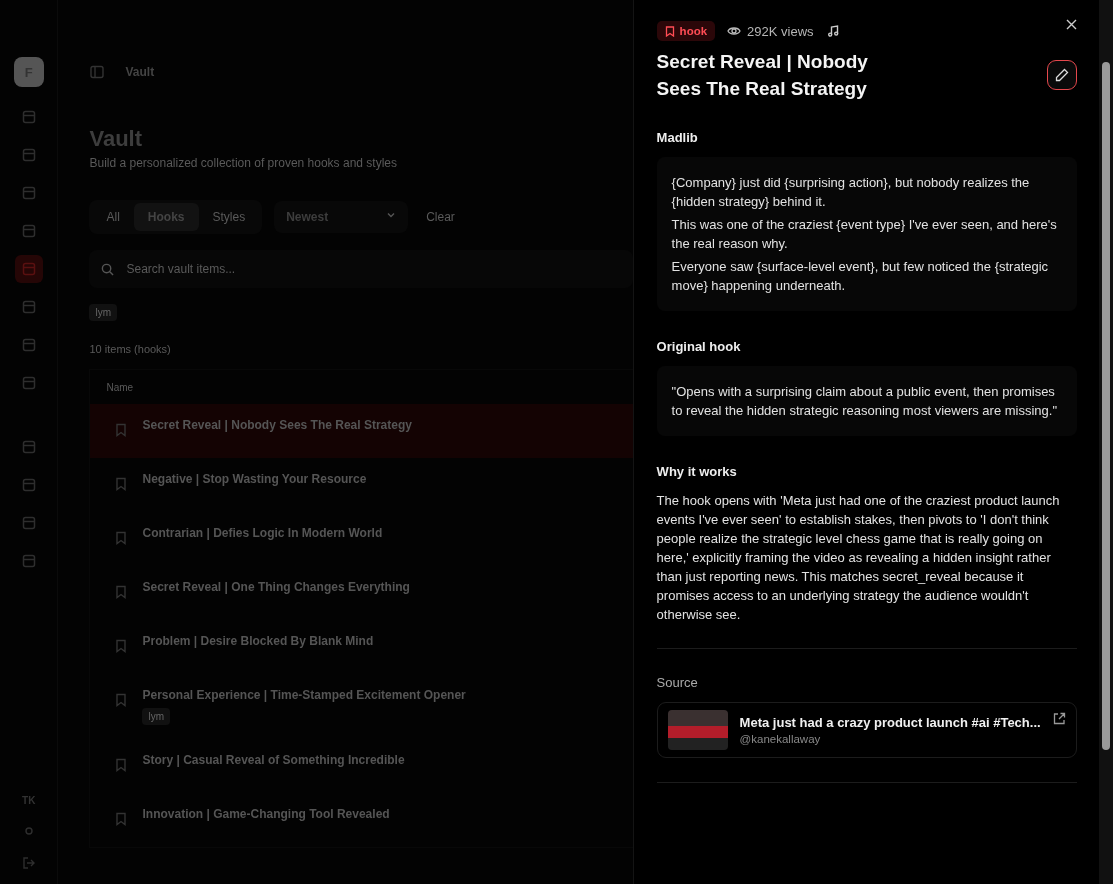  I want to click on clear-button: Clear, so click(440, 217).